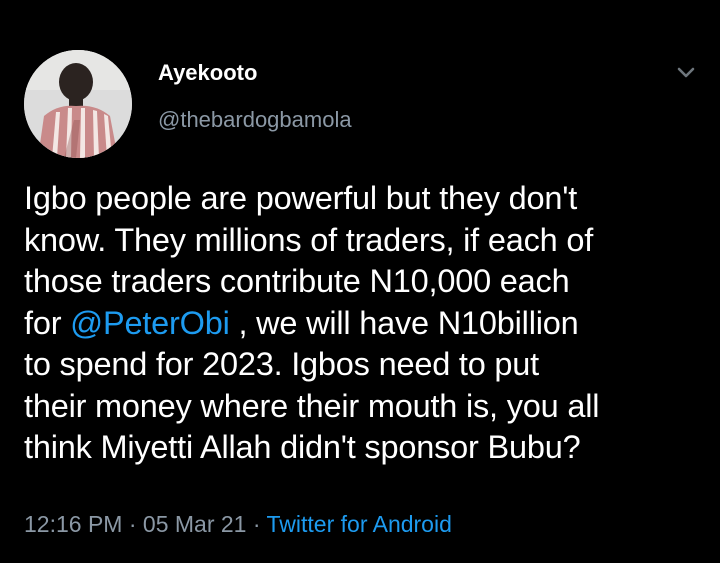 This screenshot has width=720, height=563. What do you see at coordinates (47, 322) in the screenshot?
I see `tweet-text-segment: for` at bounding box center [47, 322].